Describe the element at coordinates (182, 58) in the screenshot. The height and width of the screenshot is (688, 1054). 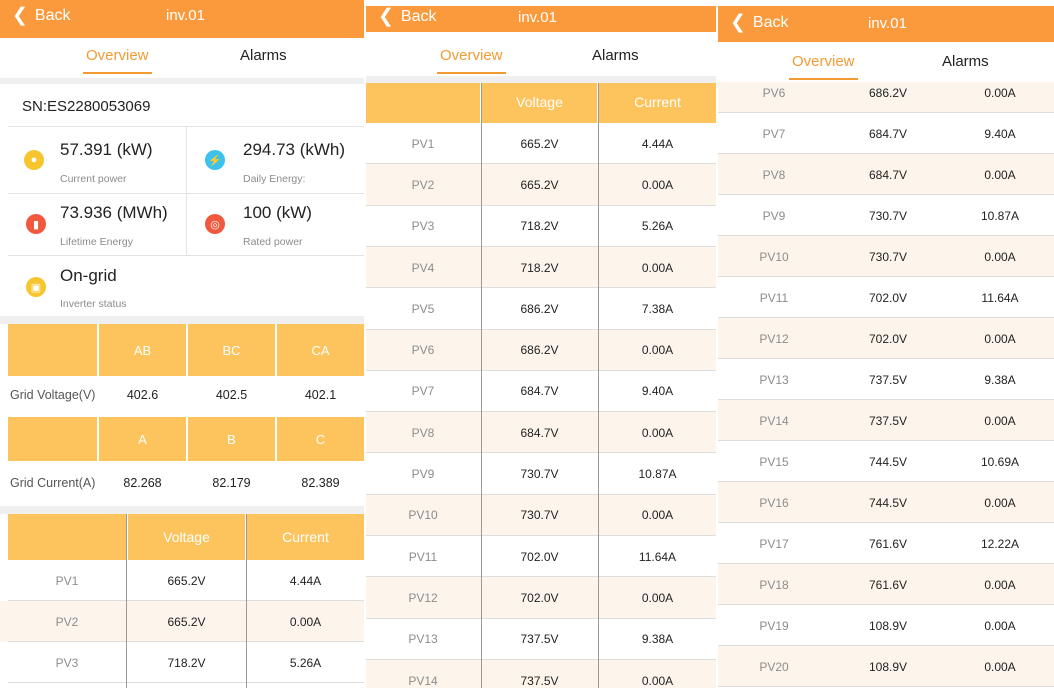
I see `tab-bar: Overview Alarms` at that location.